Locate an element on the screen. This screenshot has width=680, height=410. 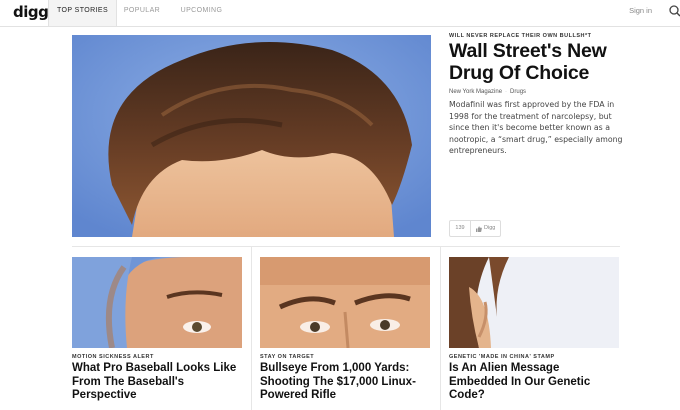
hero-kicker: WILL NEVER REPLACE THEIR OWN BULLSH*T is located at coordinates (520, 36).